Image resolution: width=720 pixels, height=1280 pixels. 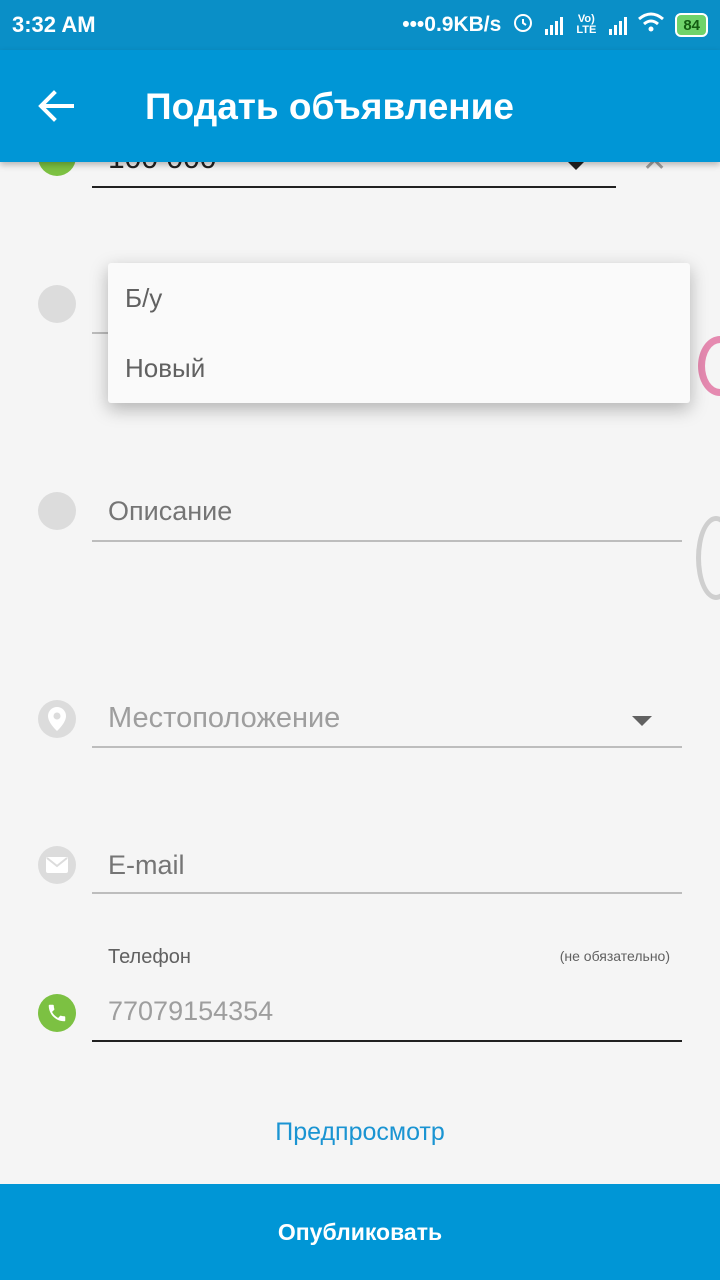 What do you see at coordinates (149, 957) in the screenshot?
I see `phone-label: Телефон` at bounding box center [149, 957].